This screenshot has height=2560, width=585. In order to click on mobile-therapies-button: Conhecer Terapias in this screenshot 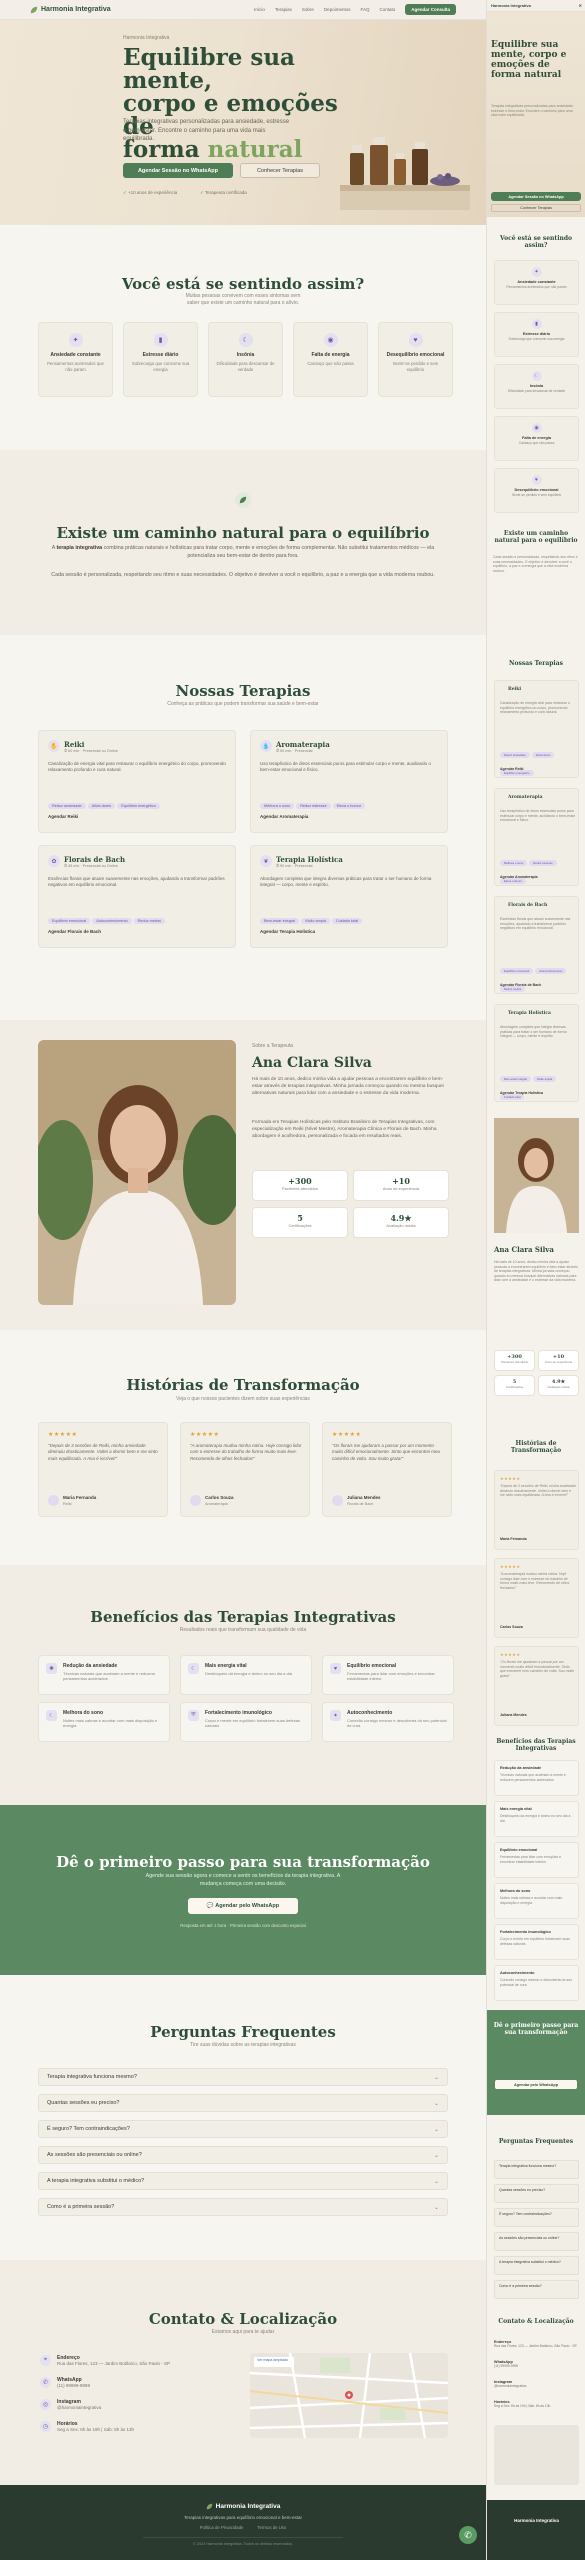, I will do `click(536, 208)`.